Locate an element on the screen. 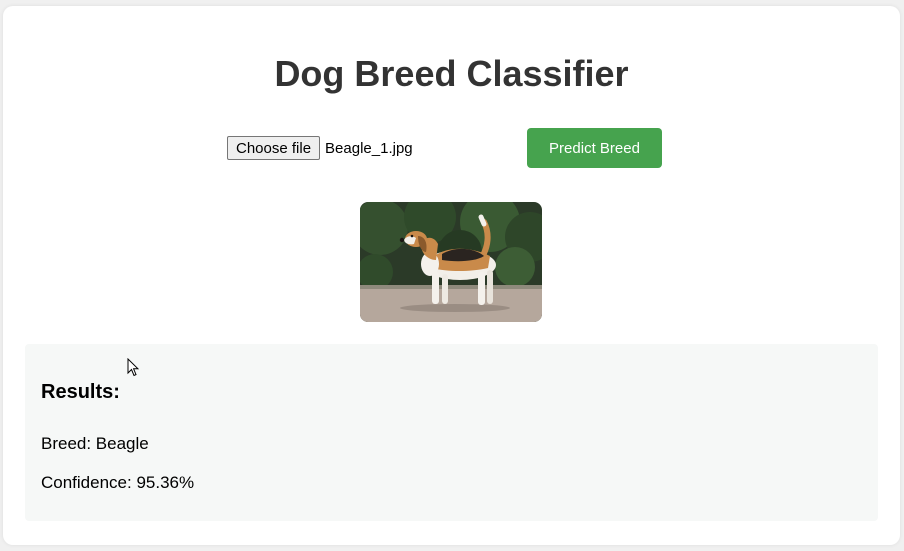  dog-photo is located at coordinates (451, 262).